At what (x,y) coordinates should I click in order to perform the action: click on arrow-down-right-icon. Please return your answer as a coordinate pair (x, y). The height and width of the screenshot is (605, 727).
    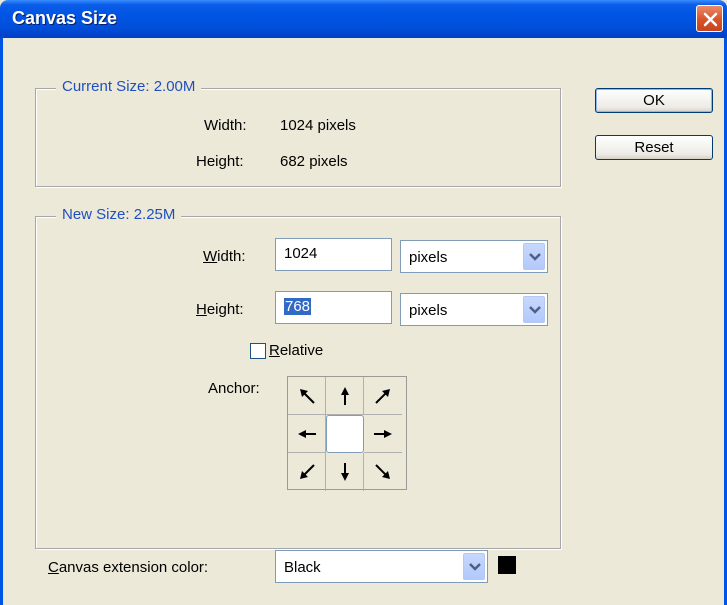
    Looking at the image, I should click on (382, 471).